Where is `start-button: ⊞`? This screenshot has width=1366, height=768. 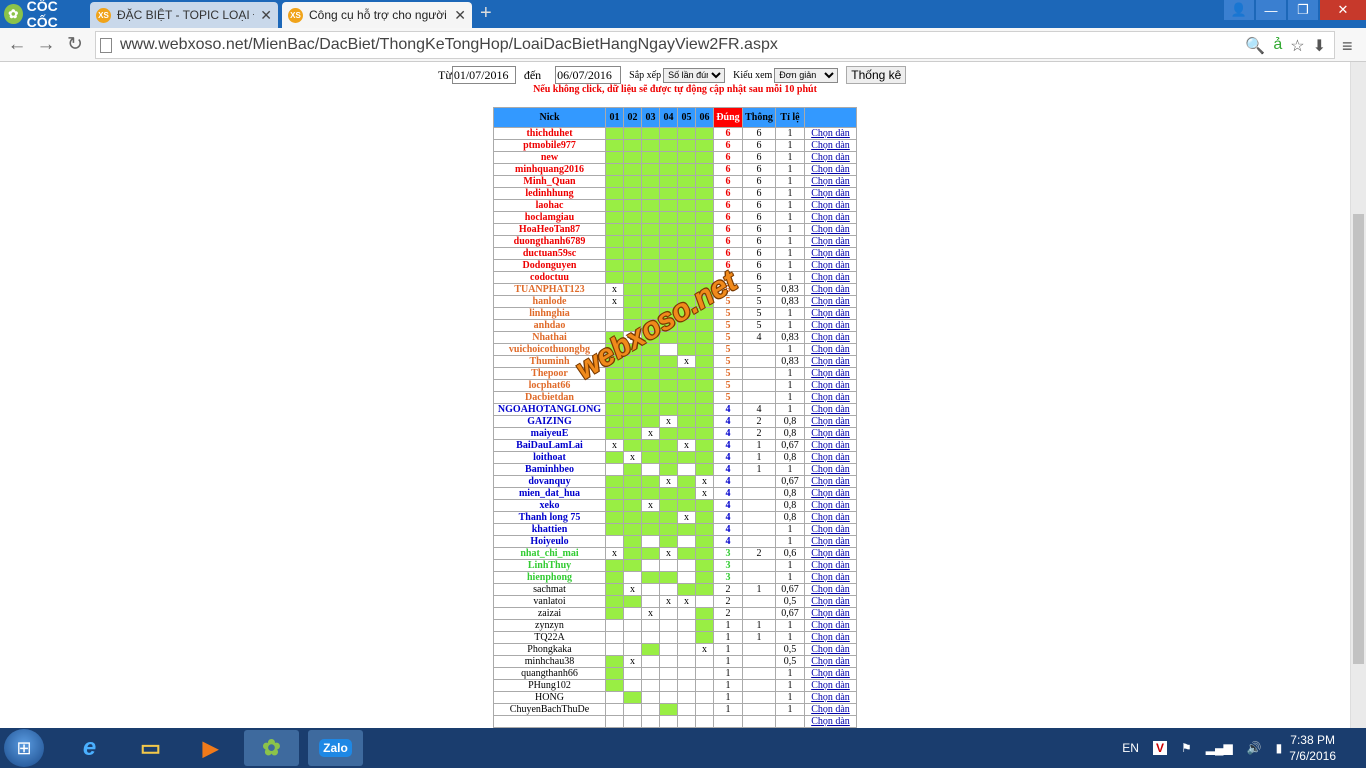 start-button: ⊞ is located at coordinates (24, 748).